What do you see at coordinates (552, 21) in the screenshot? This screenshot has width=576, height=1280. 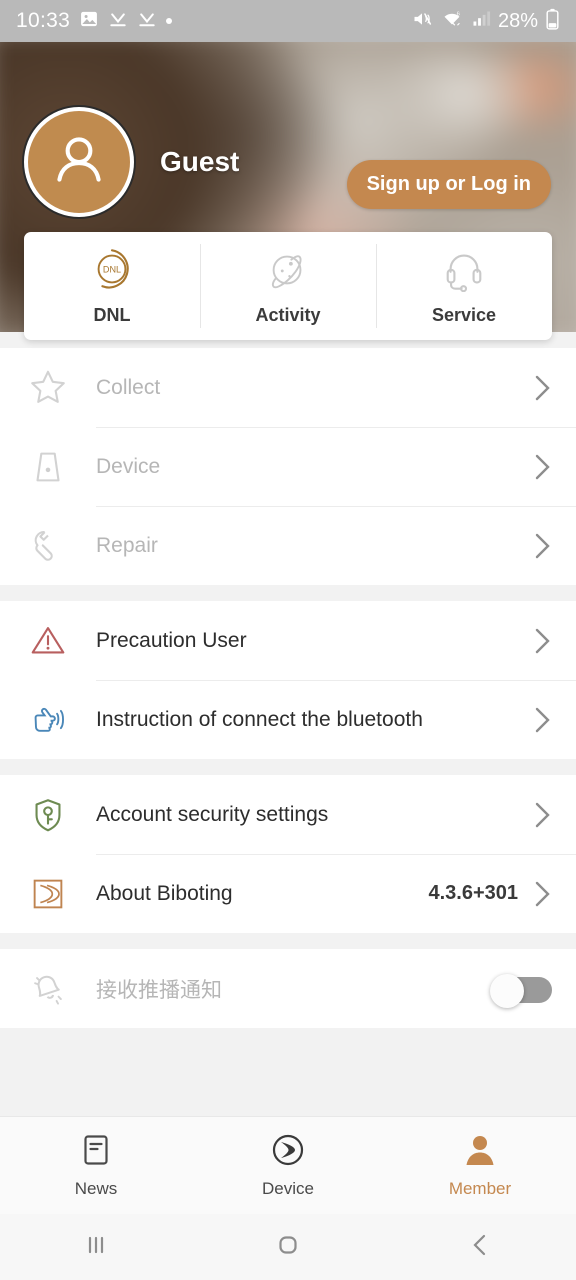 I see `battery-icon` at bounding box center [552, 21].